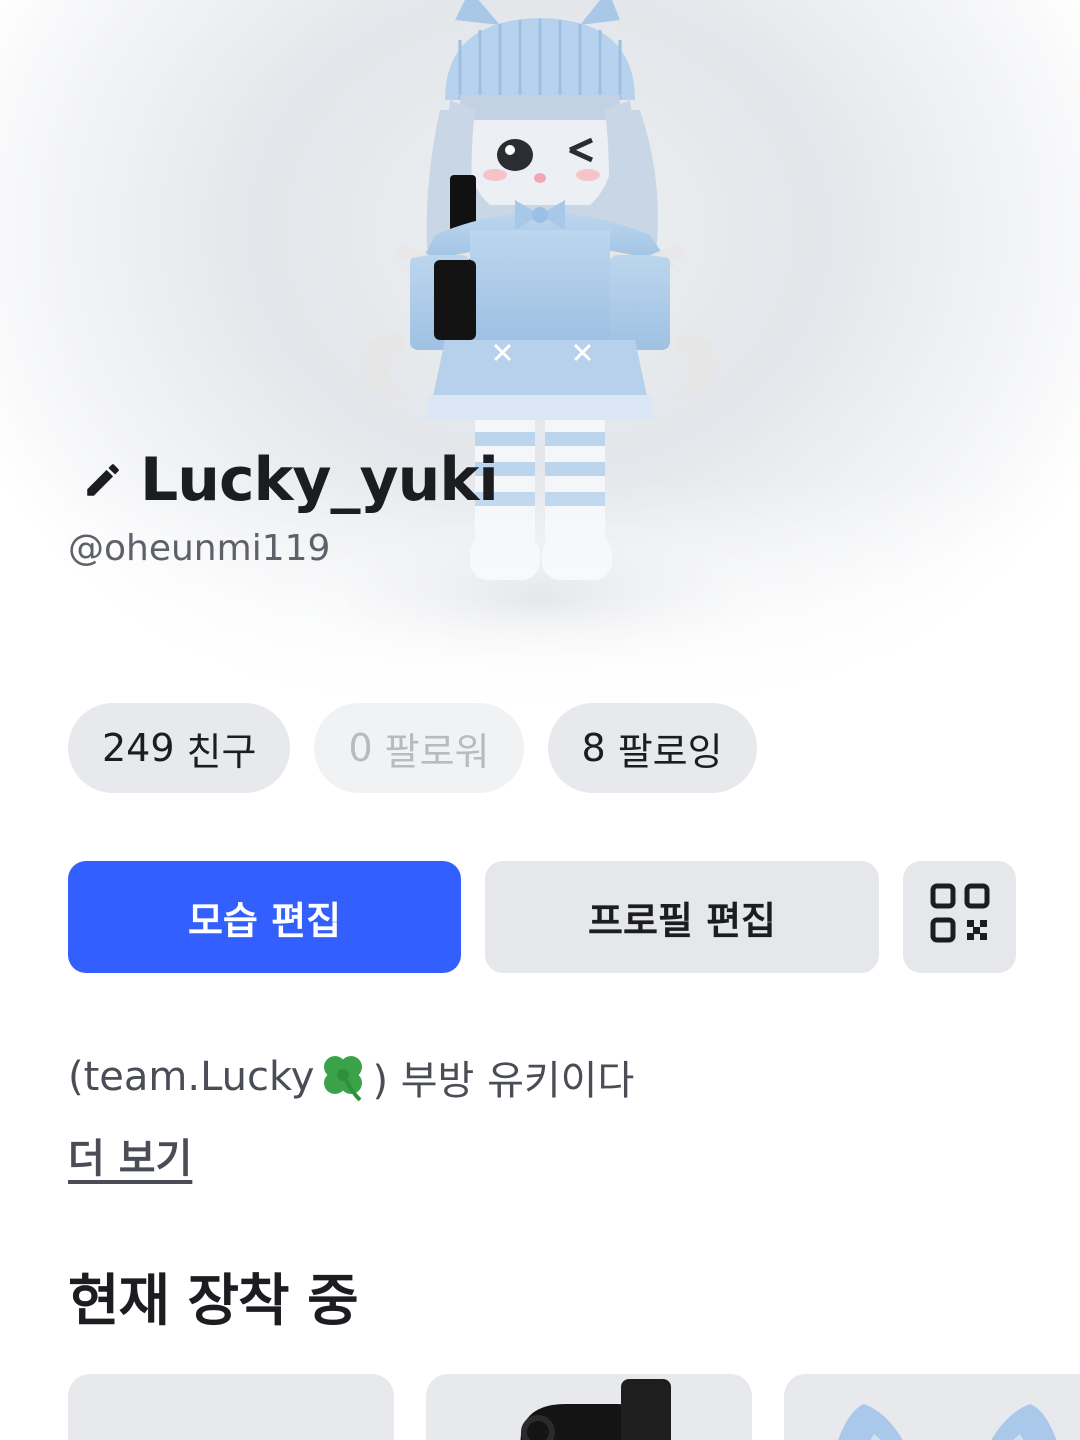  What do you see at coordinates (103, 480) in the screenshot?
I see `pencil-icon` at bounding box center [103, 480].